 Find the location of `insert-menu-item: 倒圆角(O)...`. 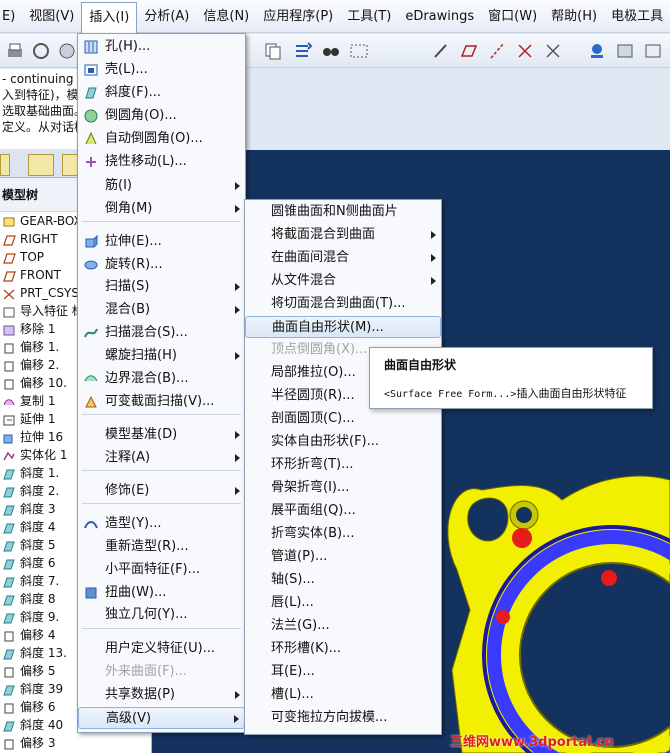

insert-menu-item: 倒圆角(O)... is located at coordinates (161, 116).